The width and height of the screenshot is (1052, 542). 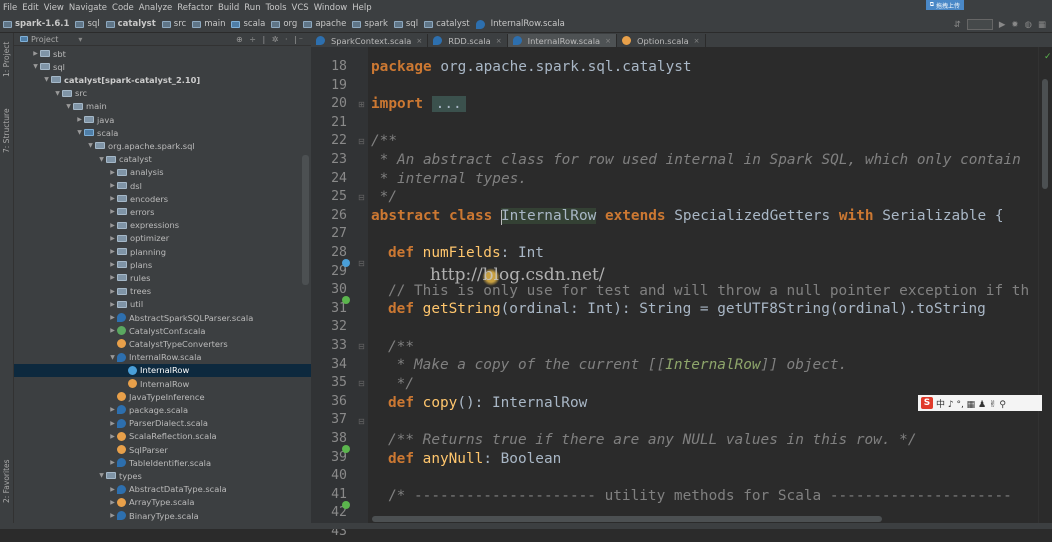 I want to click on breadcrumb-item: org, so click(x=284, y=24).